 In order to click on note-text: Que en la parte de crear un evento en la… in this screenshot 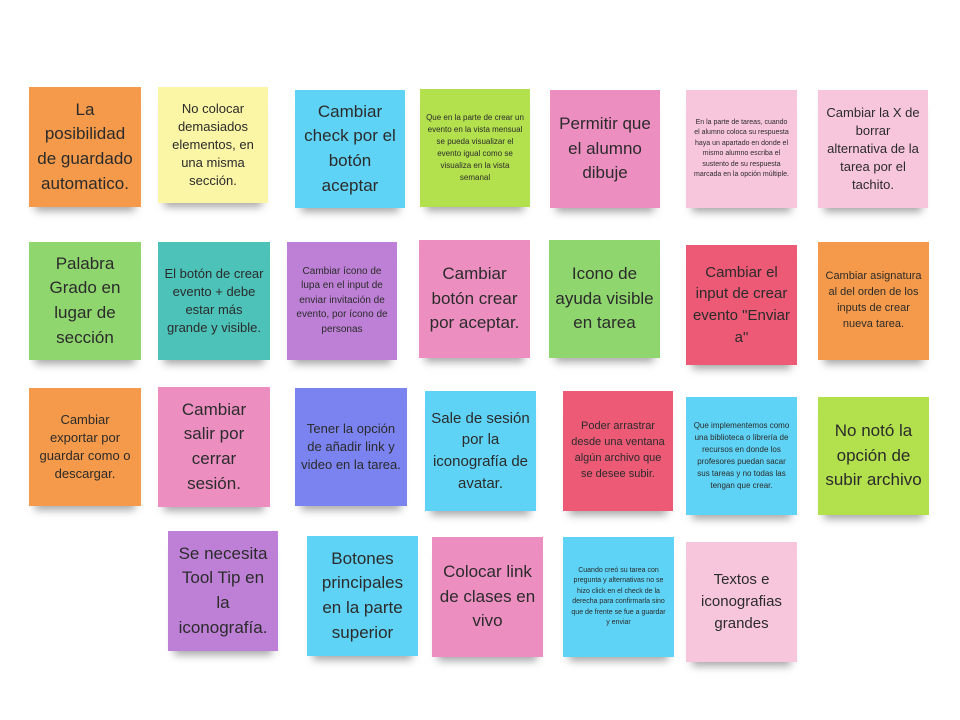, I will do `click(475, 147)`.